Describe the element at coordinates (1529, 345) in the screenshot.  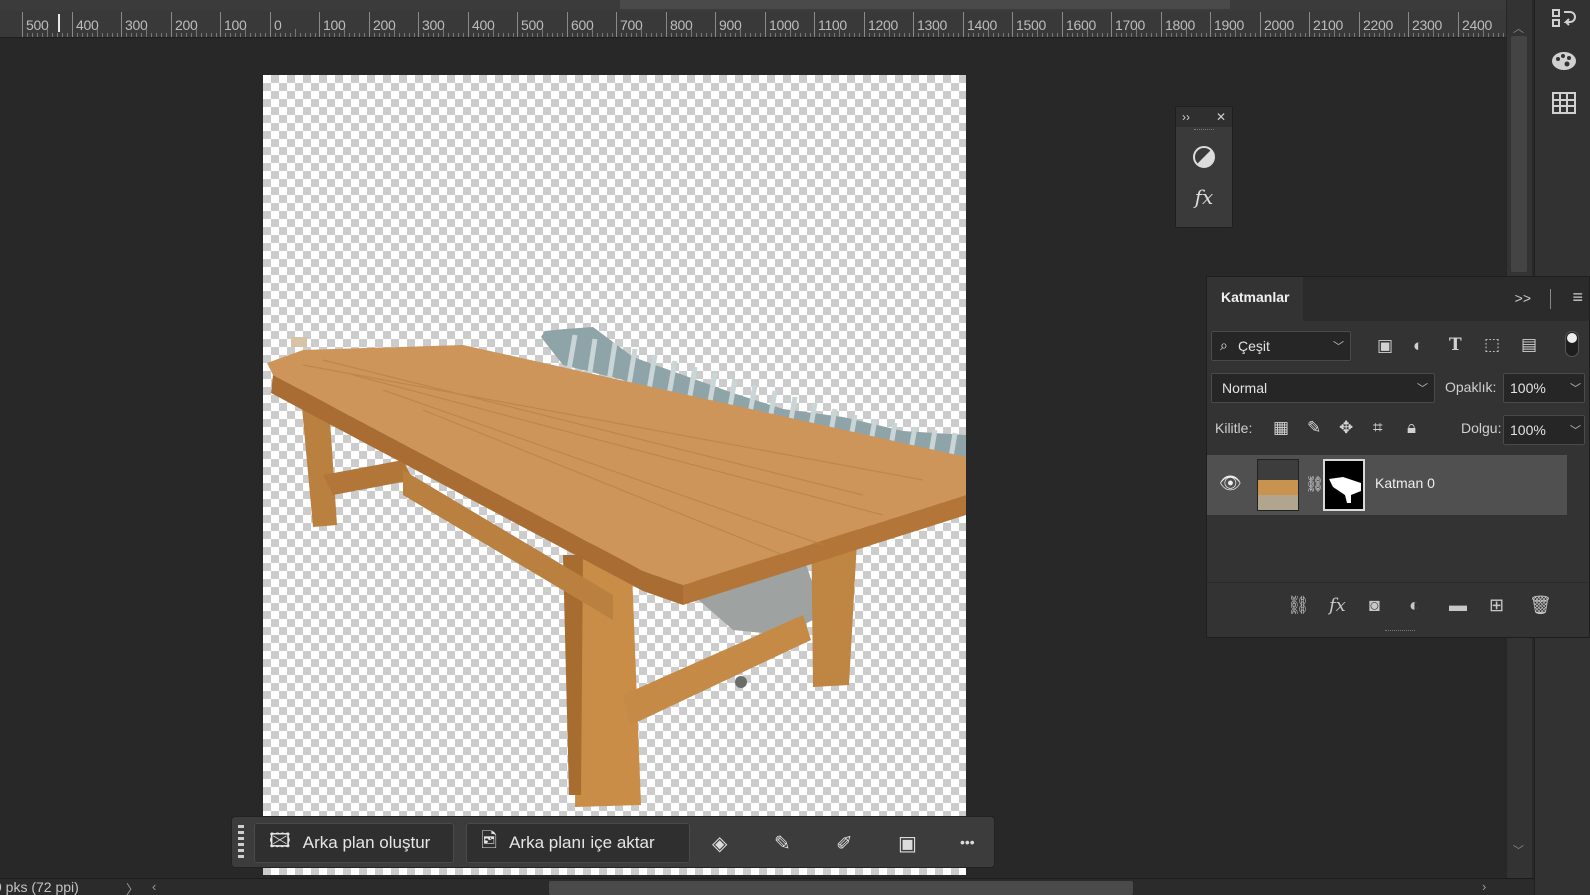
I see `filter-smart-object-icon: ▤` at that location.